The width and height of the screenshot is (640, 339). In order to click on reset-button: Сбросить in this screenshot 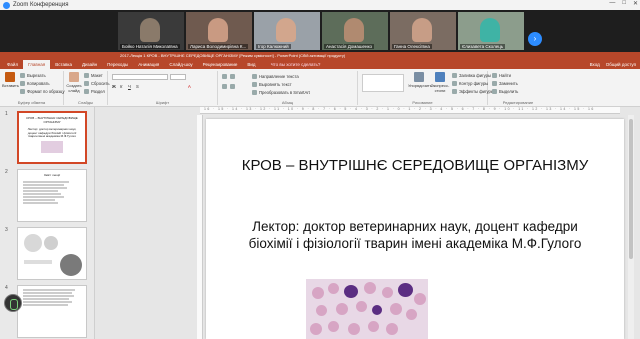, I will do `click(97, 83)`.